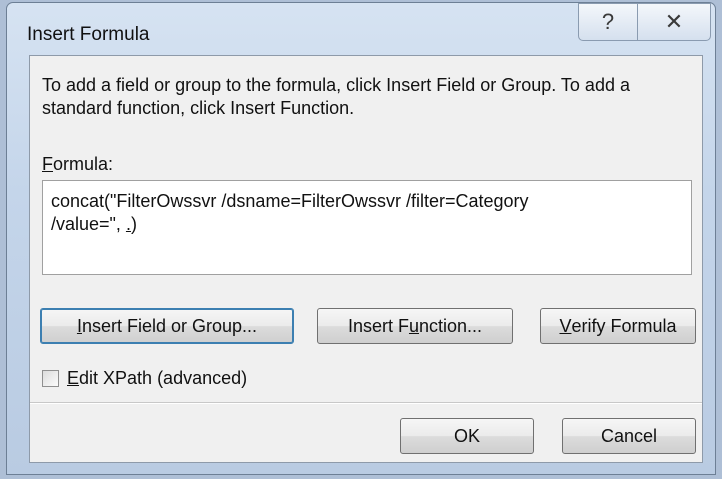 This screenshot has width=722, height=479. I want to click on edit-xpath-mnemonic: E, so click(73, 378).